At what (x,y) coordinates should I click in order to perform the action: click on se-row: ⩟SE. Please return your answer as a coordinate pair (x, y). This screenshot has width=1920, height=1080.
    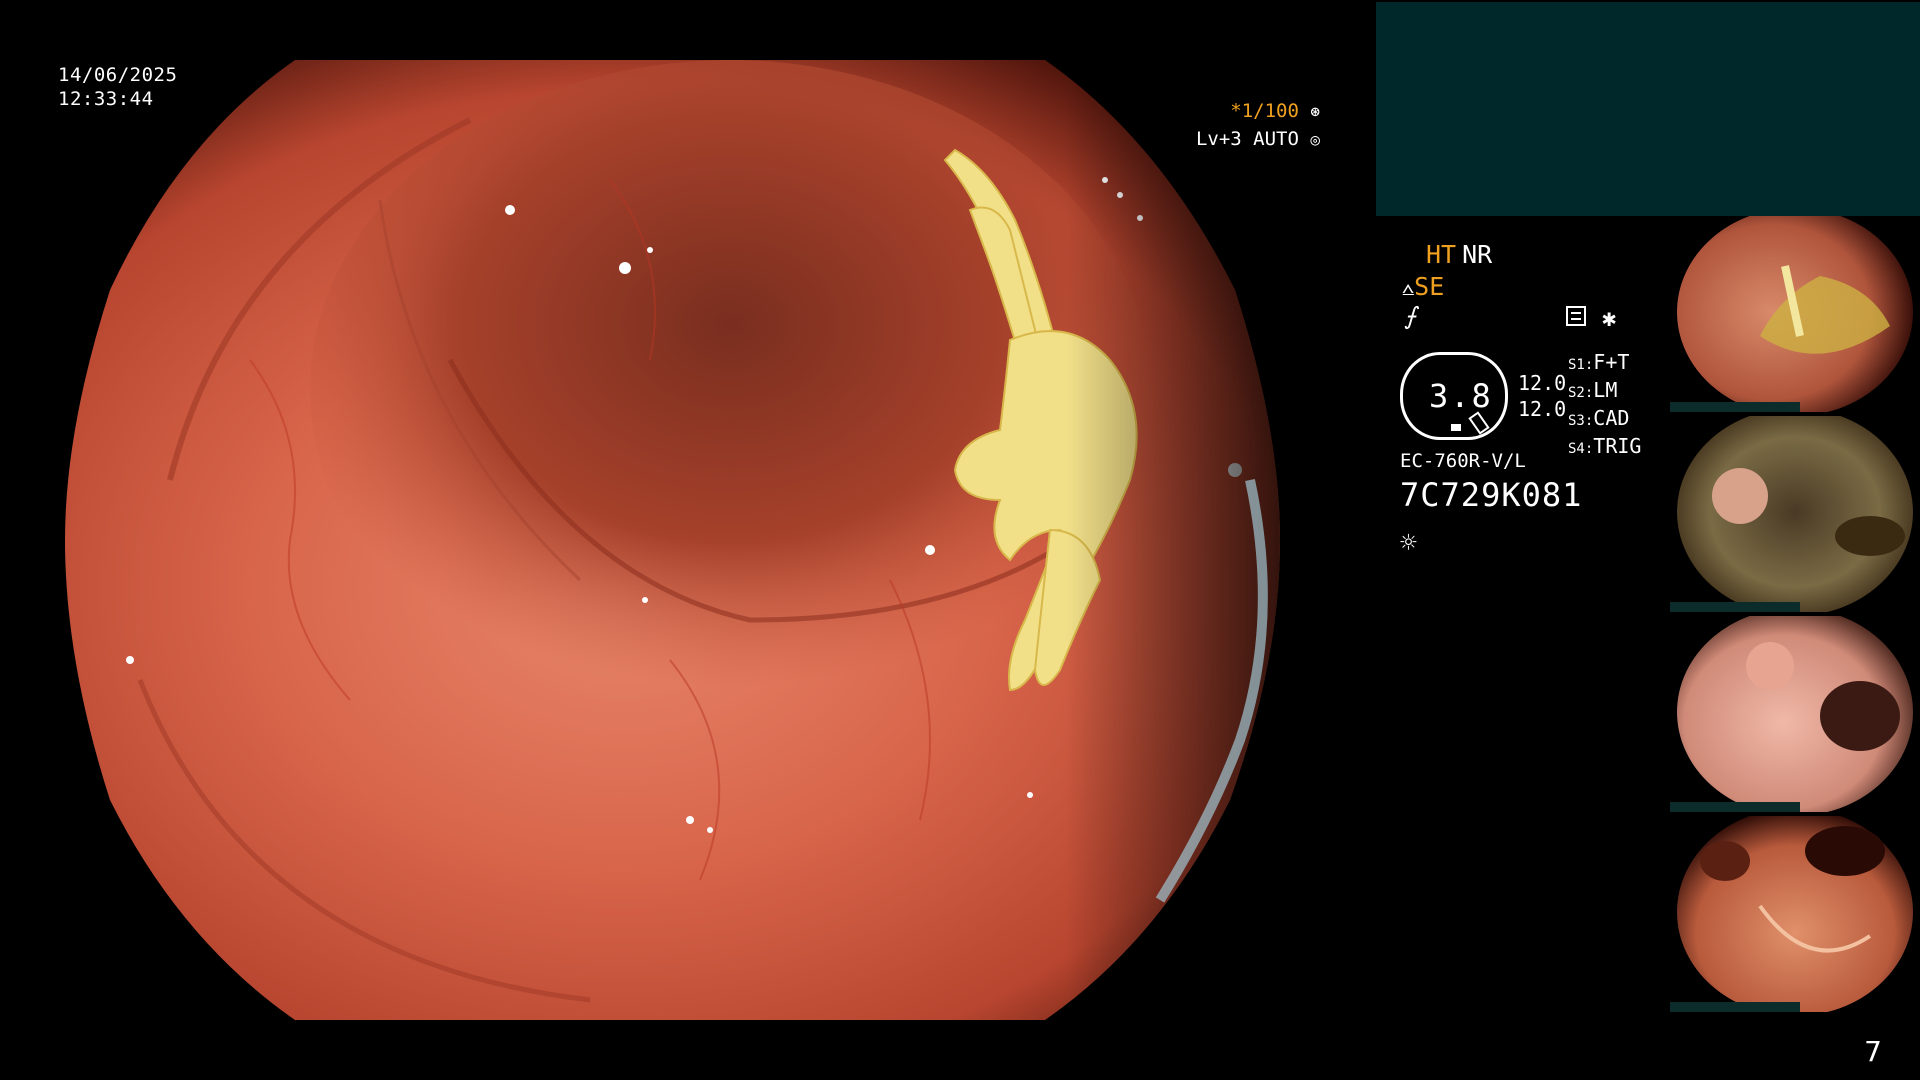
    Looking at the image, I should click on (1423, 286).